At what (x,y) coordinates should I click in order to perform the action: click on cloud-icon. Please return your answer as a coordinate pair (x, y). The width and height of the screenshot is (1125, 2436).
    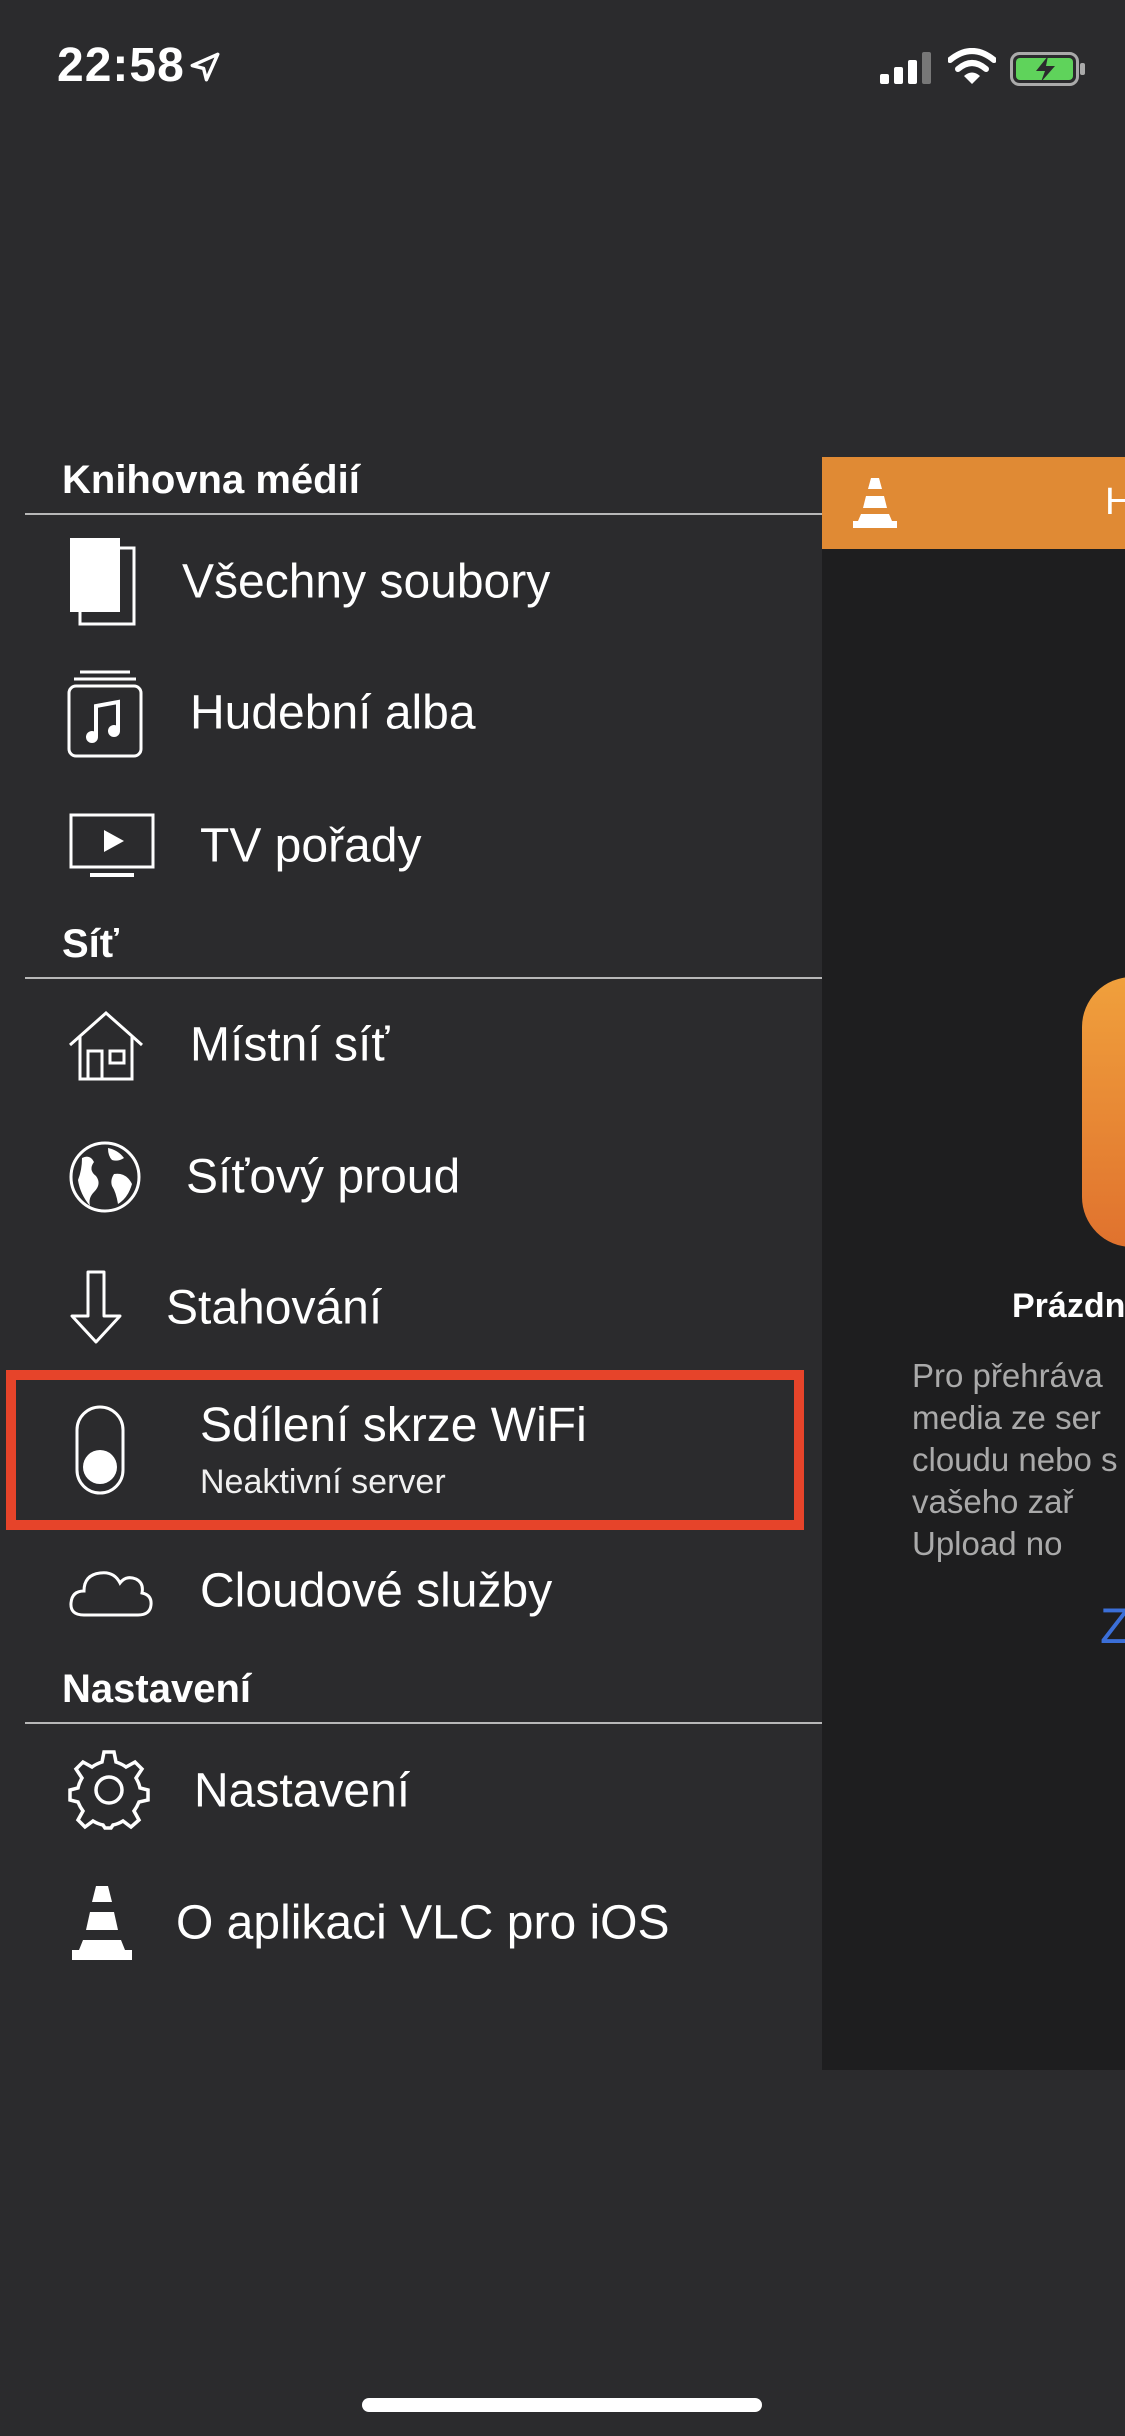
    Looking at the image, I should click on (111, 1594).